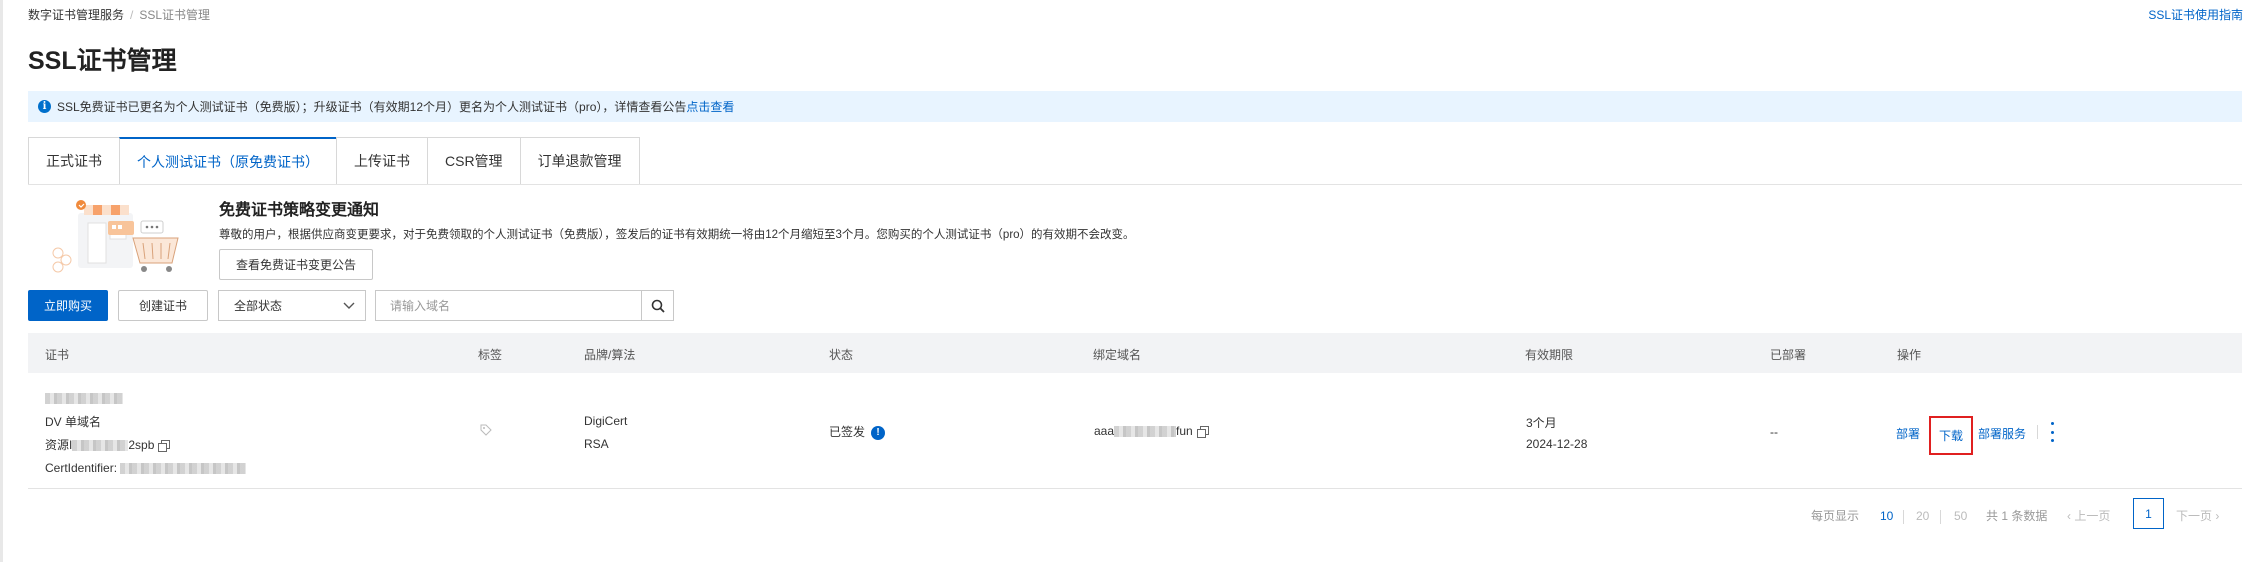 The width and height of the screenshot is (2245, 562). What do you see at coordinates (2069, 516) in the screenshot?
I see `chevron-left-icon: ‹` at bounding box center [2069, 516].